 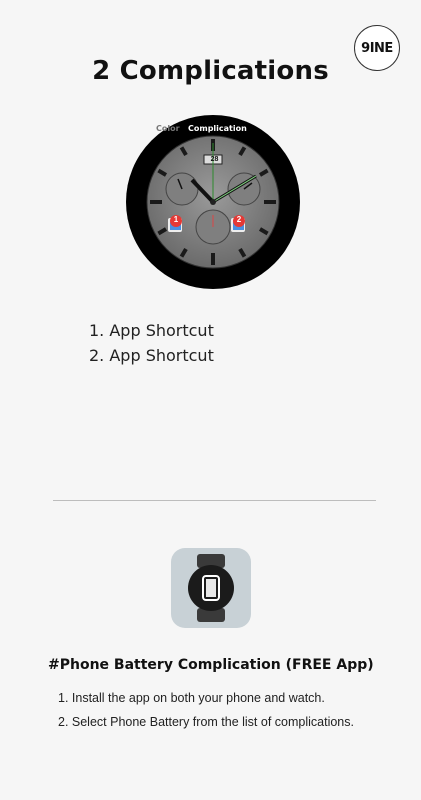 What do you see at coordinates (168, 128) in the screenshot?
I see `watch-tab-color: Color` at bounding box center [168, 128].